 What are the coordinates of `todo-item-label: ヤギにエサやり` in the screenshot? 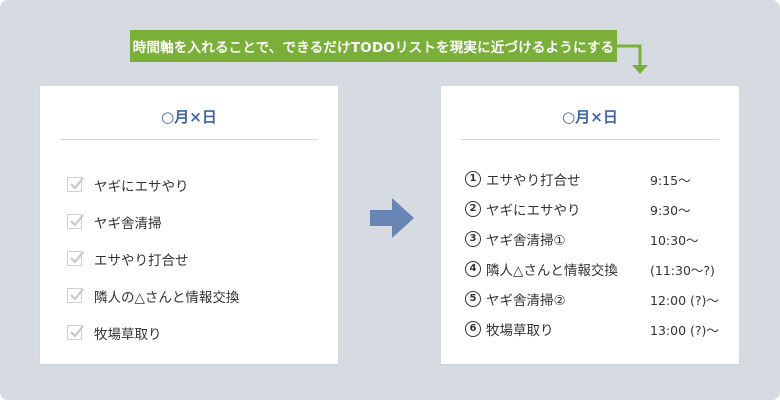 It's located at (141, 186).